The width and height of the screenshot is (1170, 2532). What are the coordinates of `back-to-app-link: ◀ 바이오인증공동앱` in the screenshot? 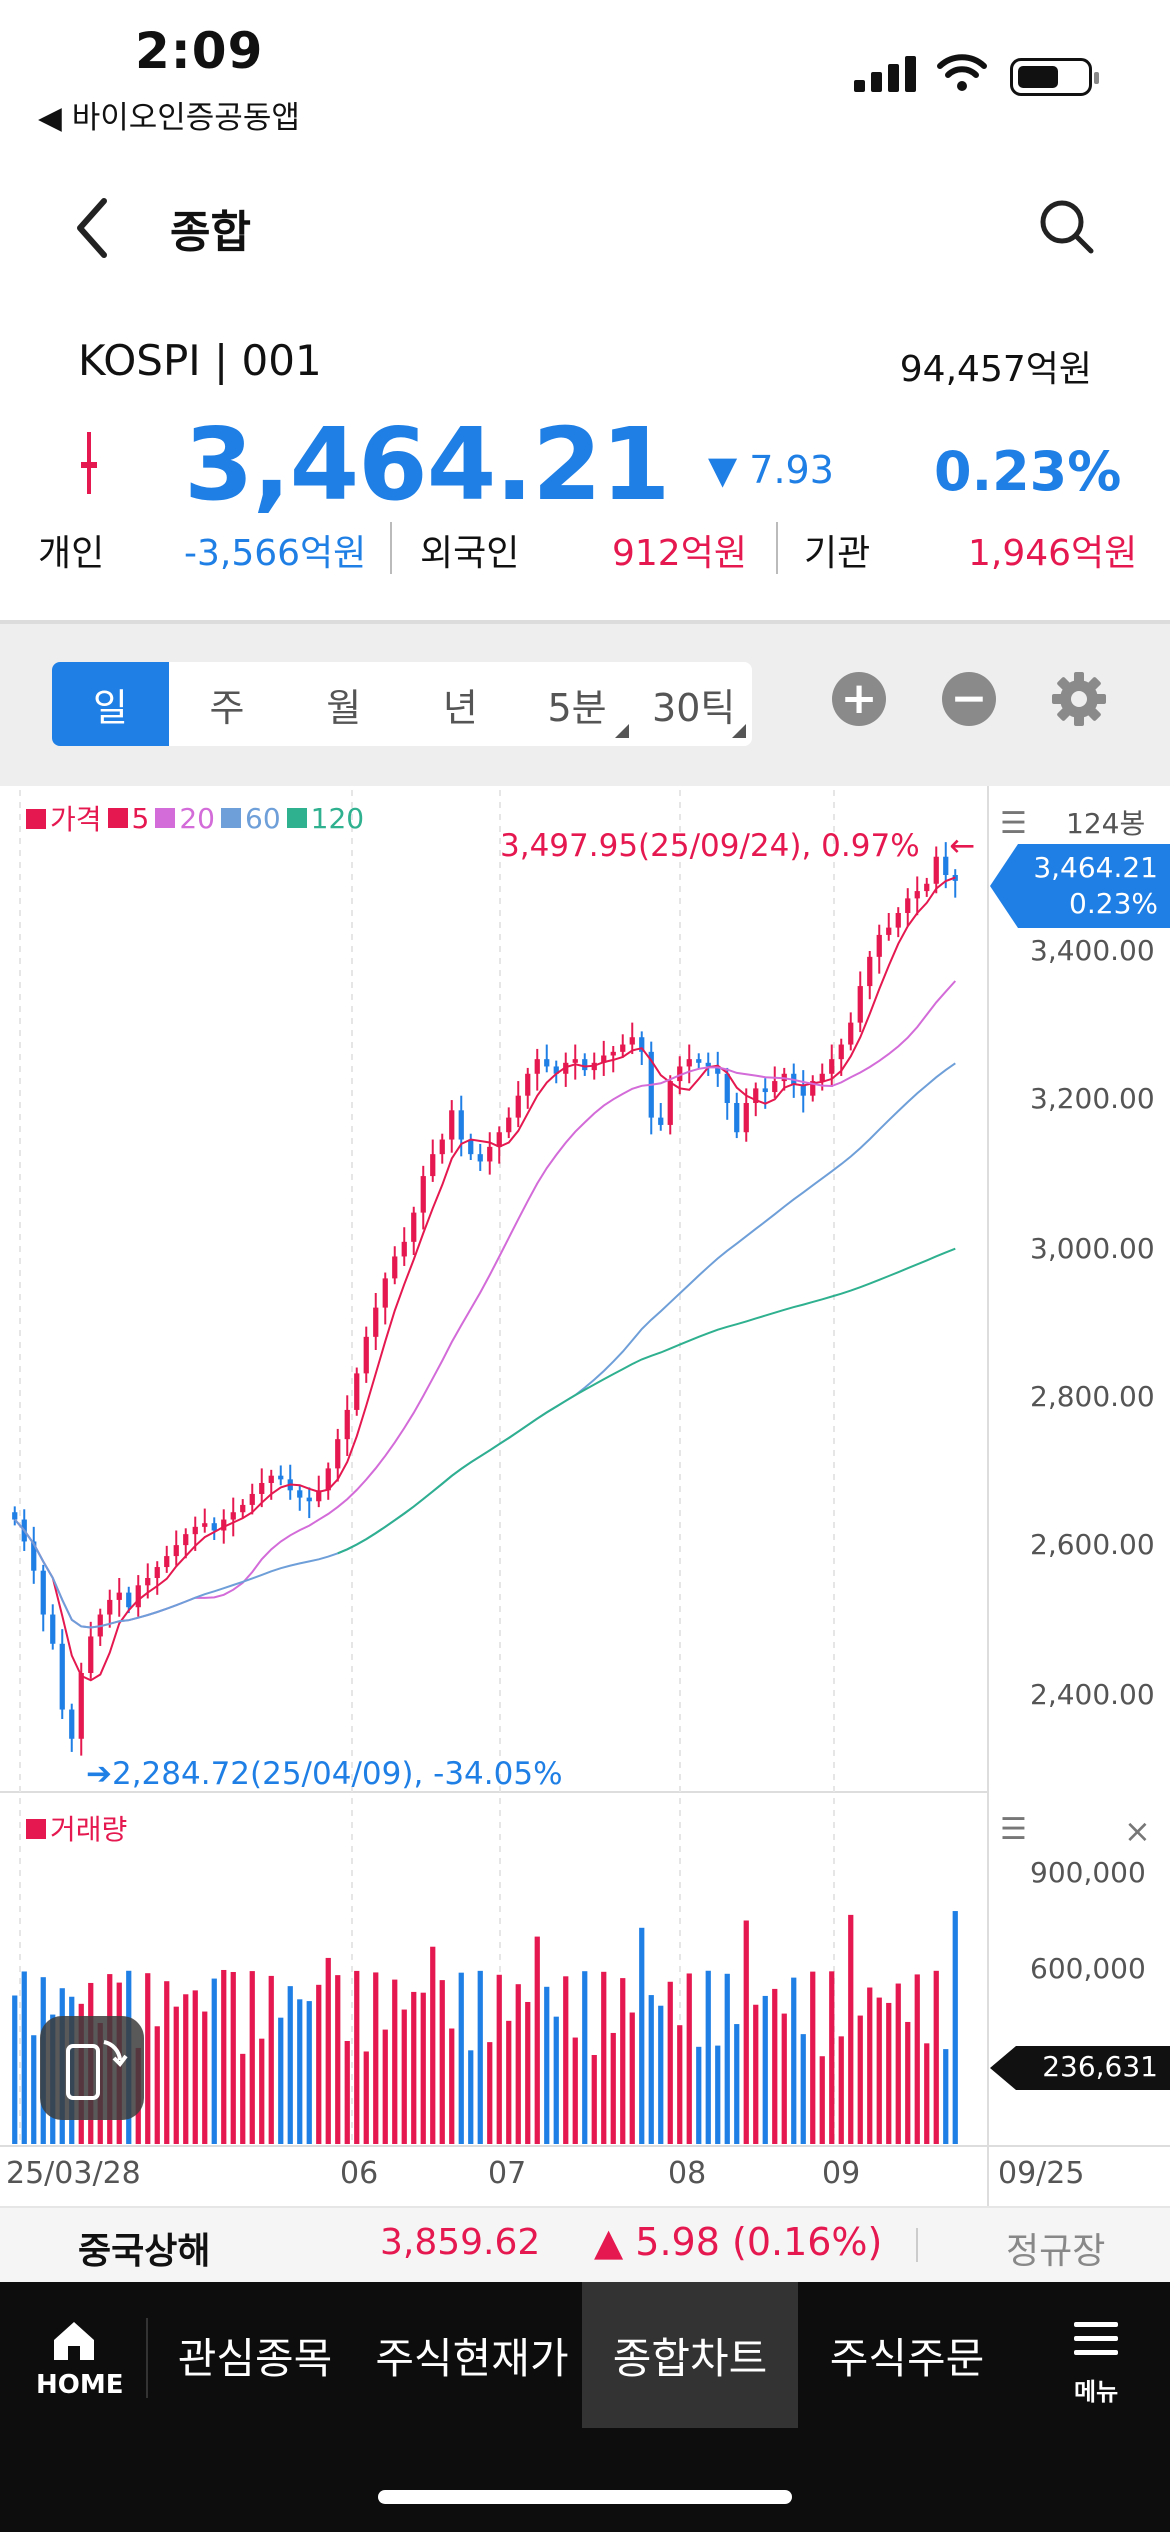 It's located at (169, 114).